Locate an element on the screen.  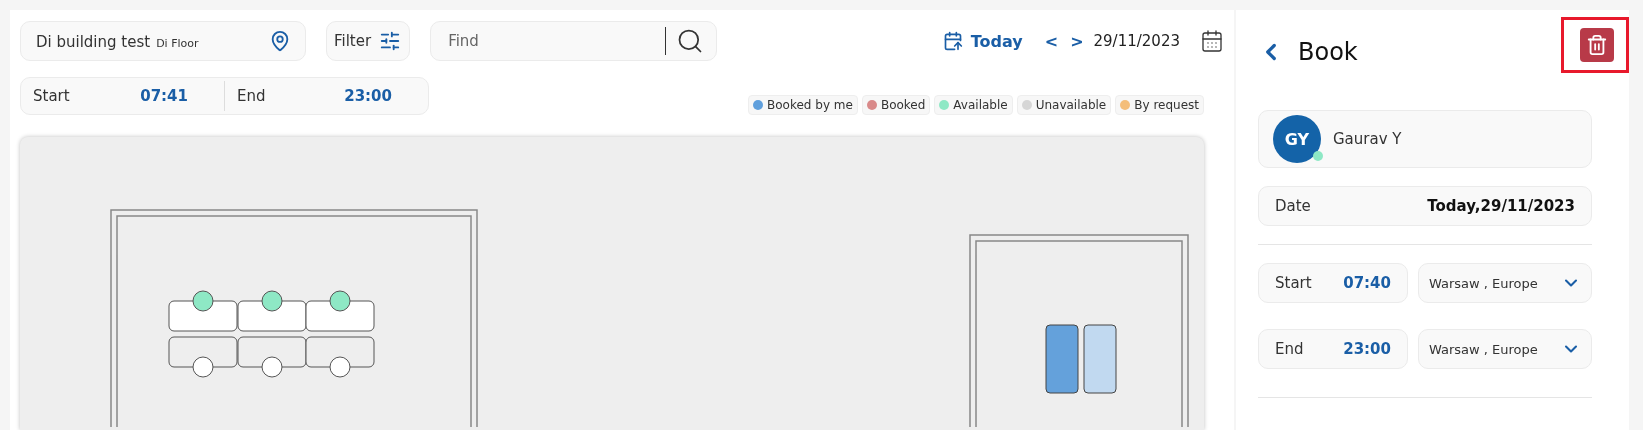
legend-chip: Booked is located at coordinates (896, 105).